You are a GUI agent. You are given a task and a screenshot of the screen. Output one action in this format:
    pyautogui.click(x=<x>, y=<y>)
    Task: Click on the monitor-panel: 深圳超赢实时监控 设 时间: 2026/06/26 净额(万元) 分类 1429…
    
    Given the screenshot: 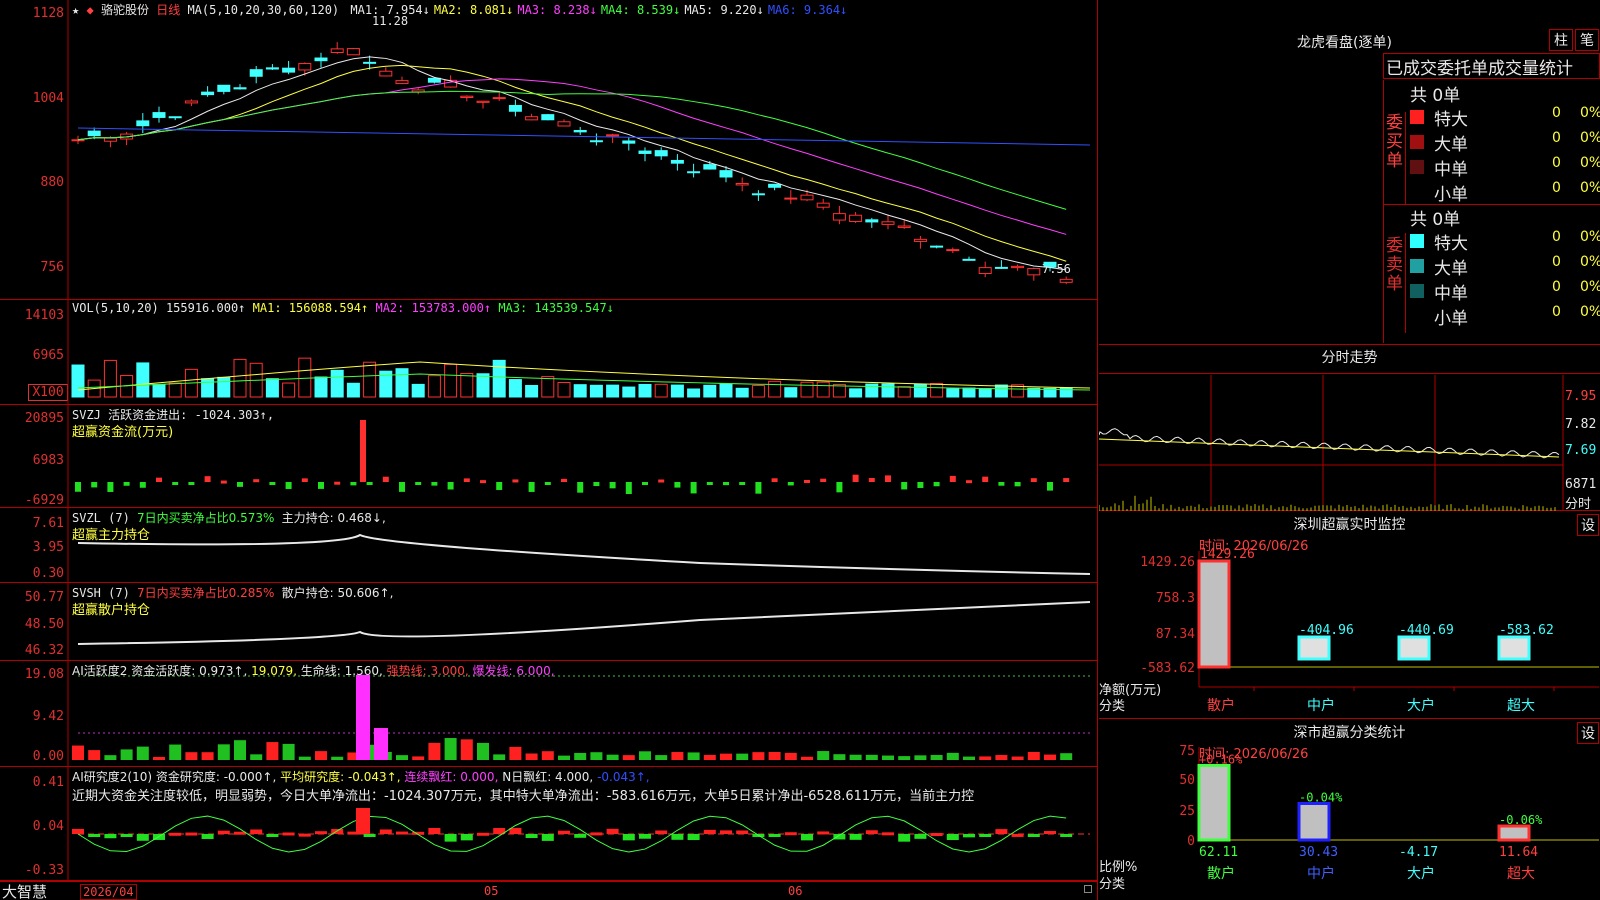 What is the action you would take?
    pyautogui.click(x=1349, y=615)
    